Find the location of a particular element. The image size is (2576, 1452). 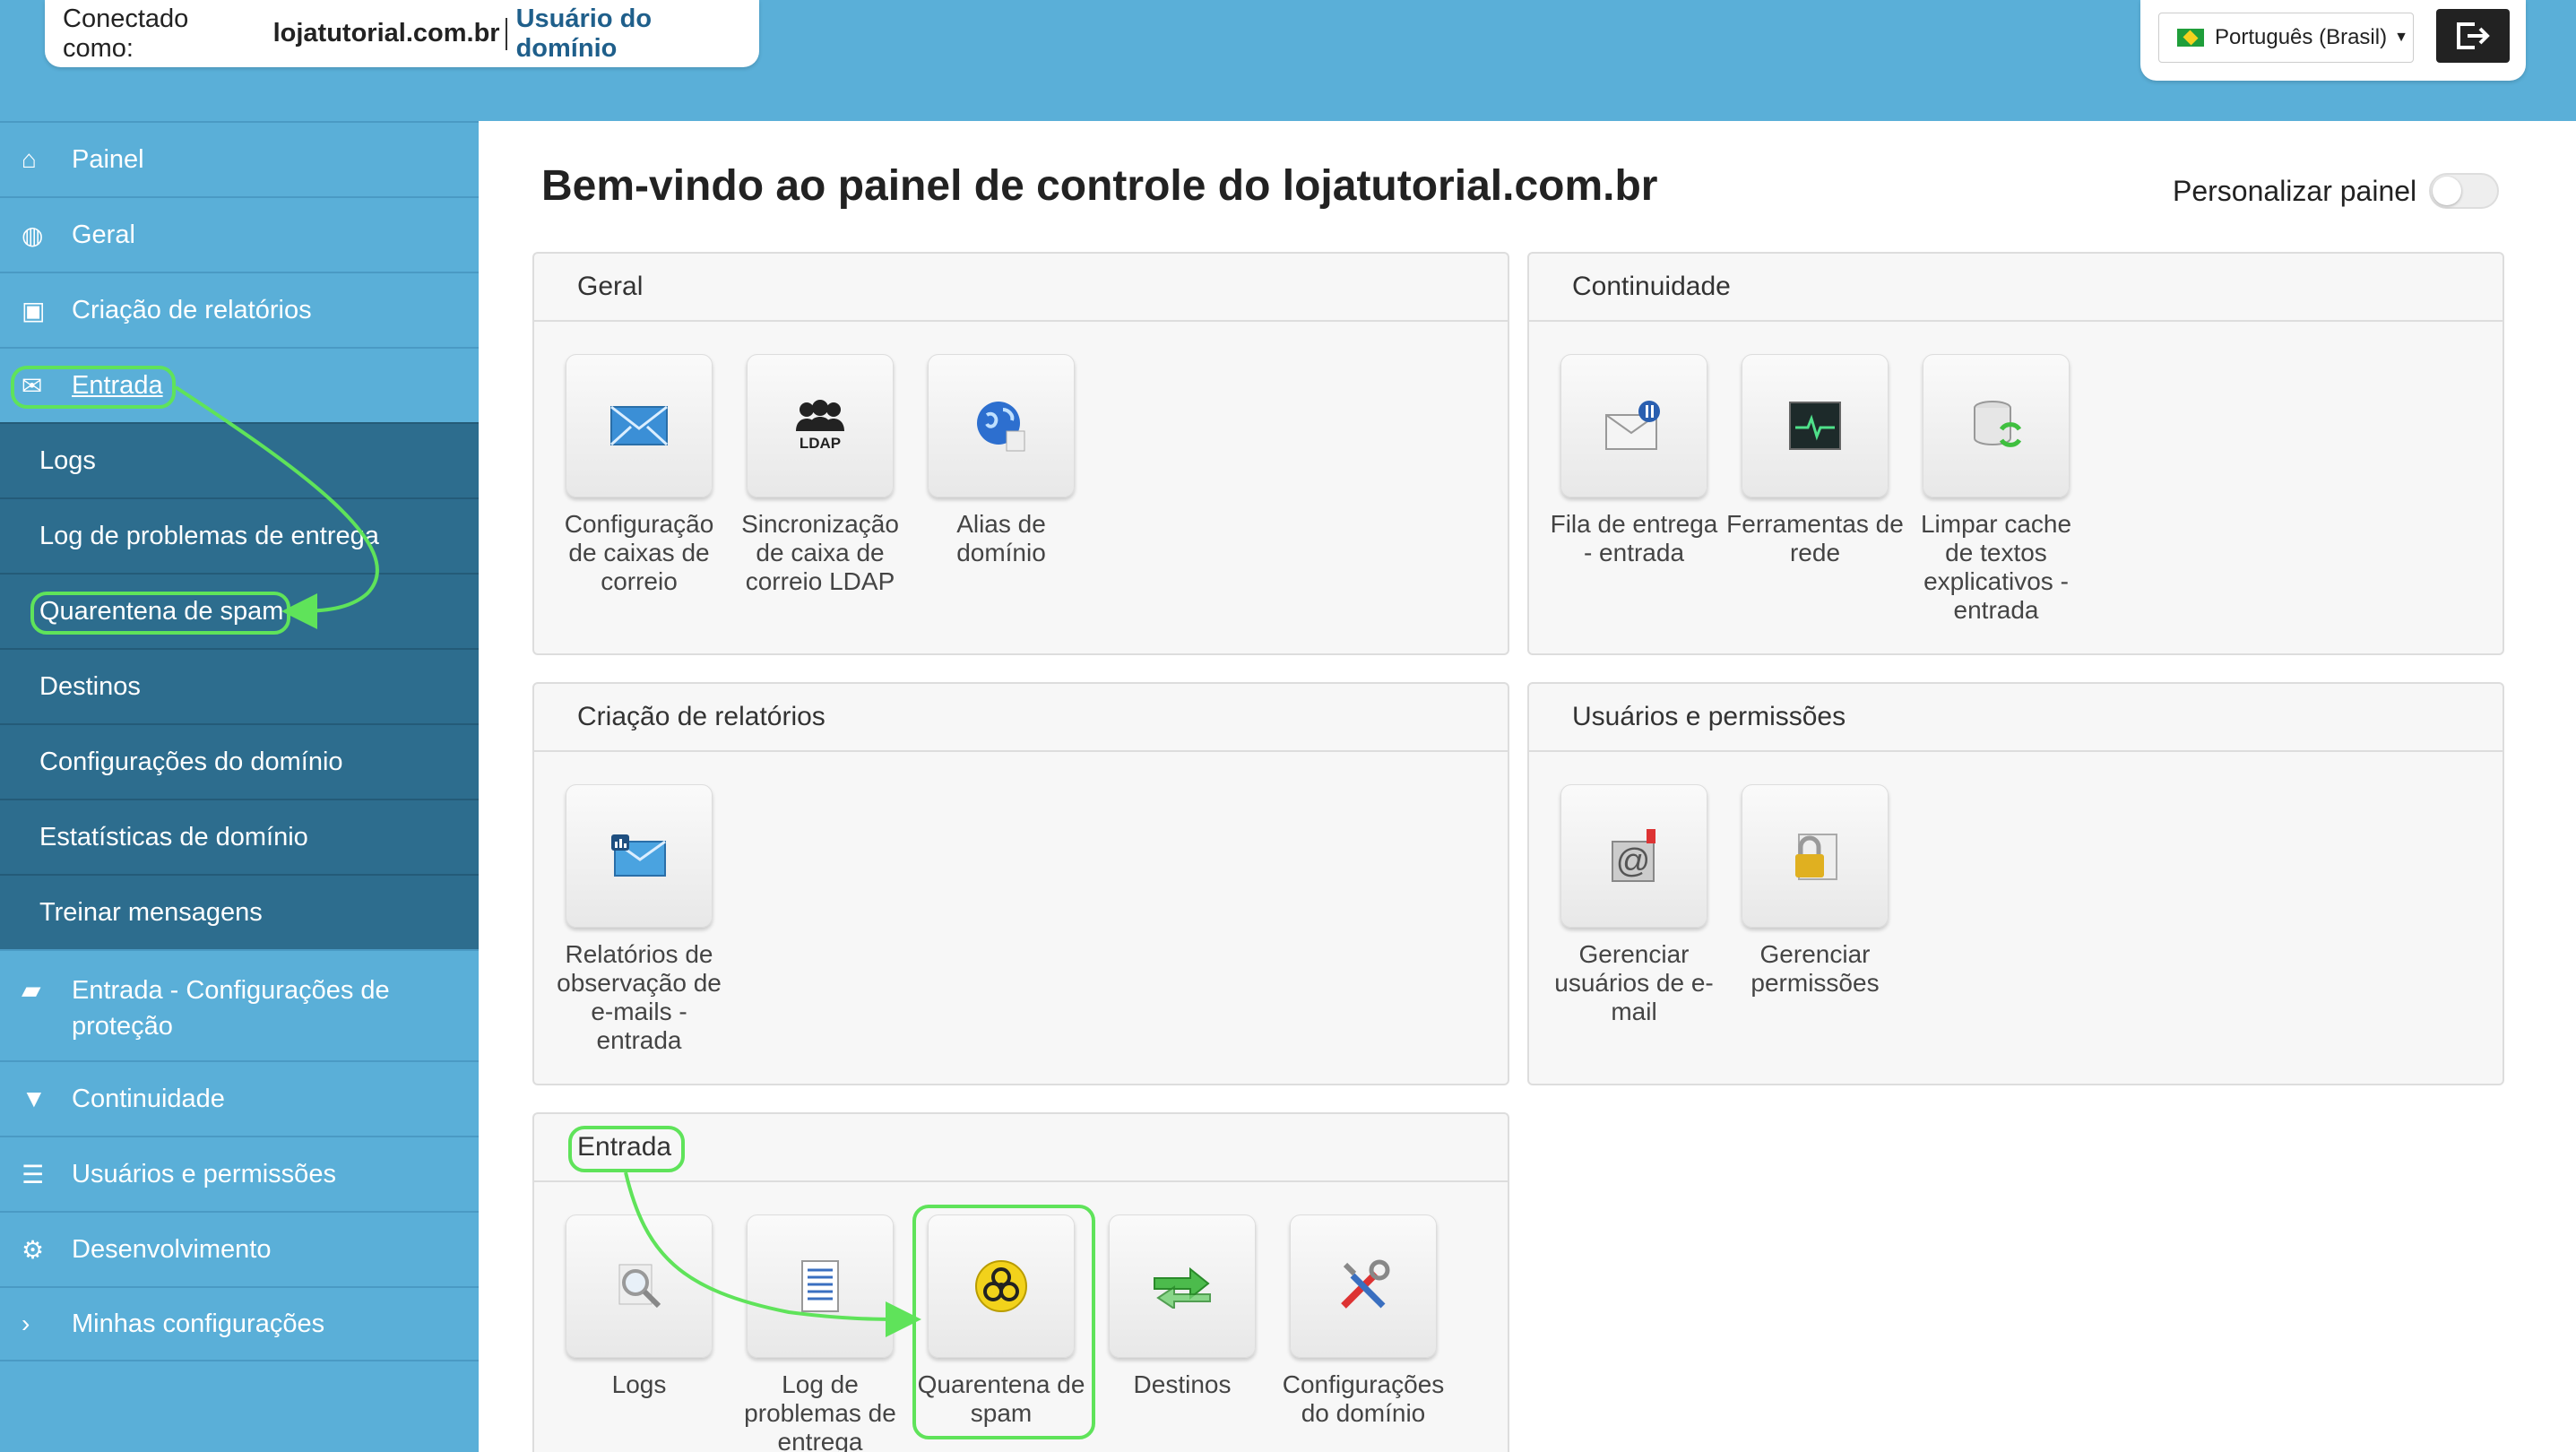

tile-icon-box: @ is located at coordinates (1633, 856).